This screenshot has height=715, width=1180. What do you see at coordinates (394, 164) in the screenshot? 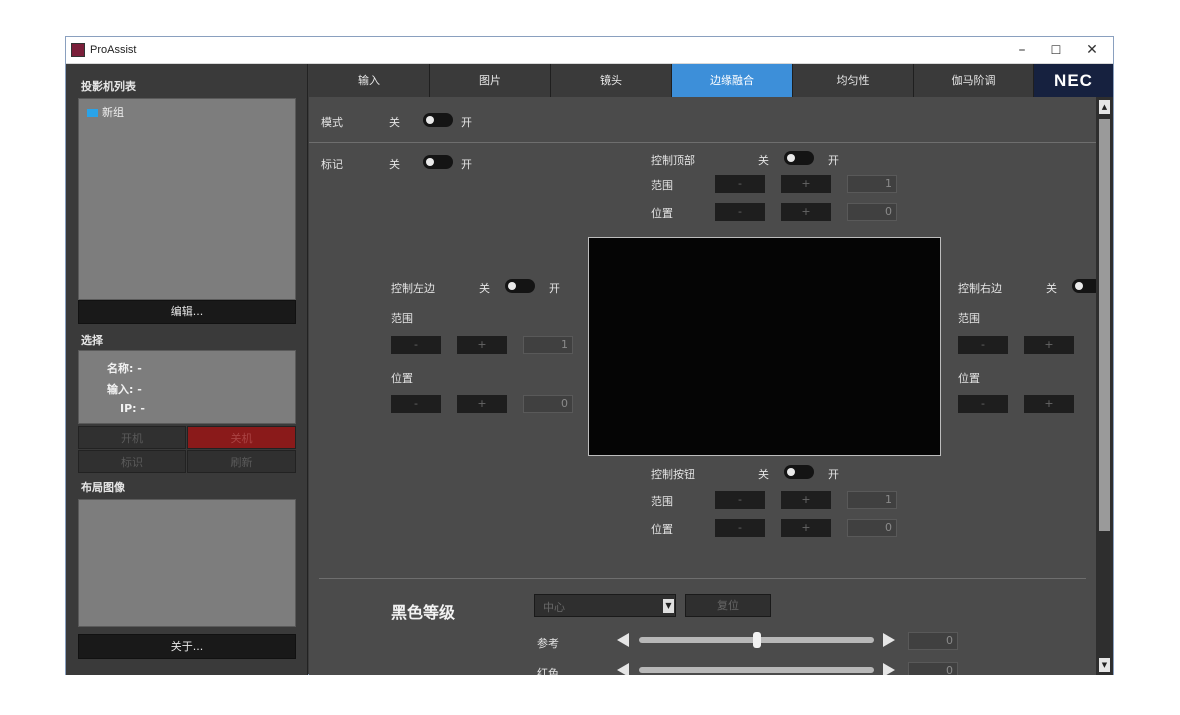
I see `marker-off-label: 关` at bounding box center [394, 164].